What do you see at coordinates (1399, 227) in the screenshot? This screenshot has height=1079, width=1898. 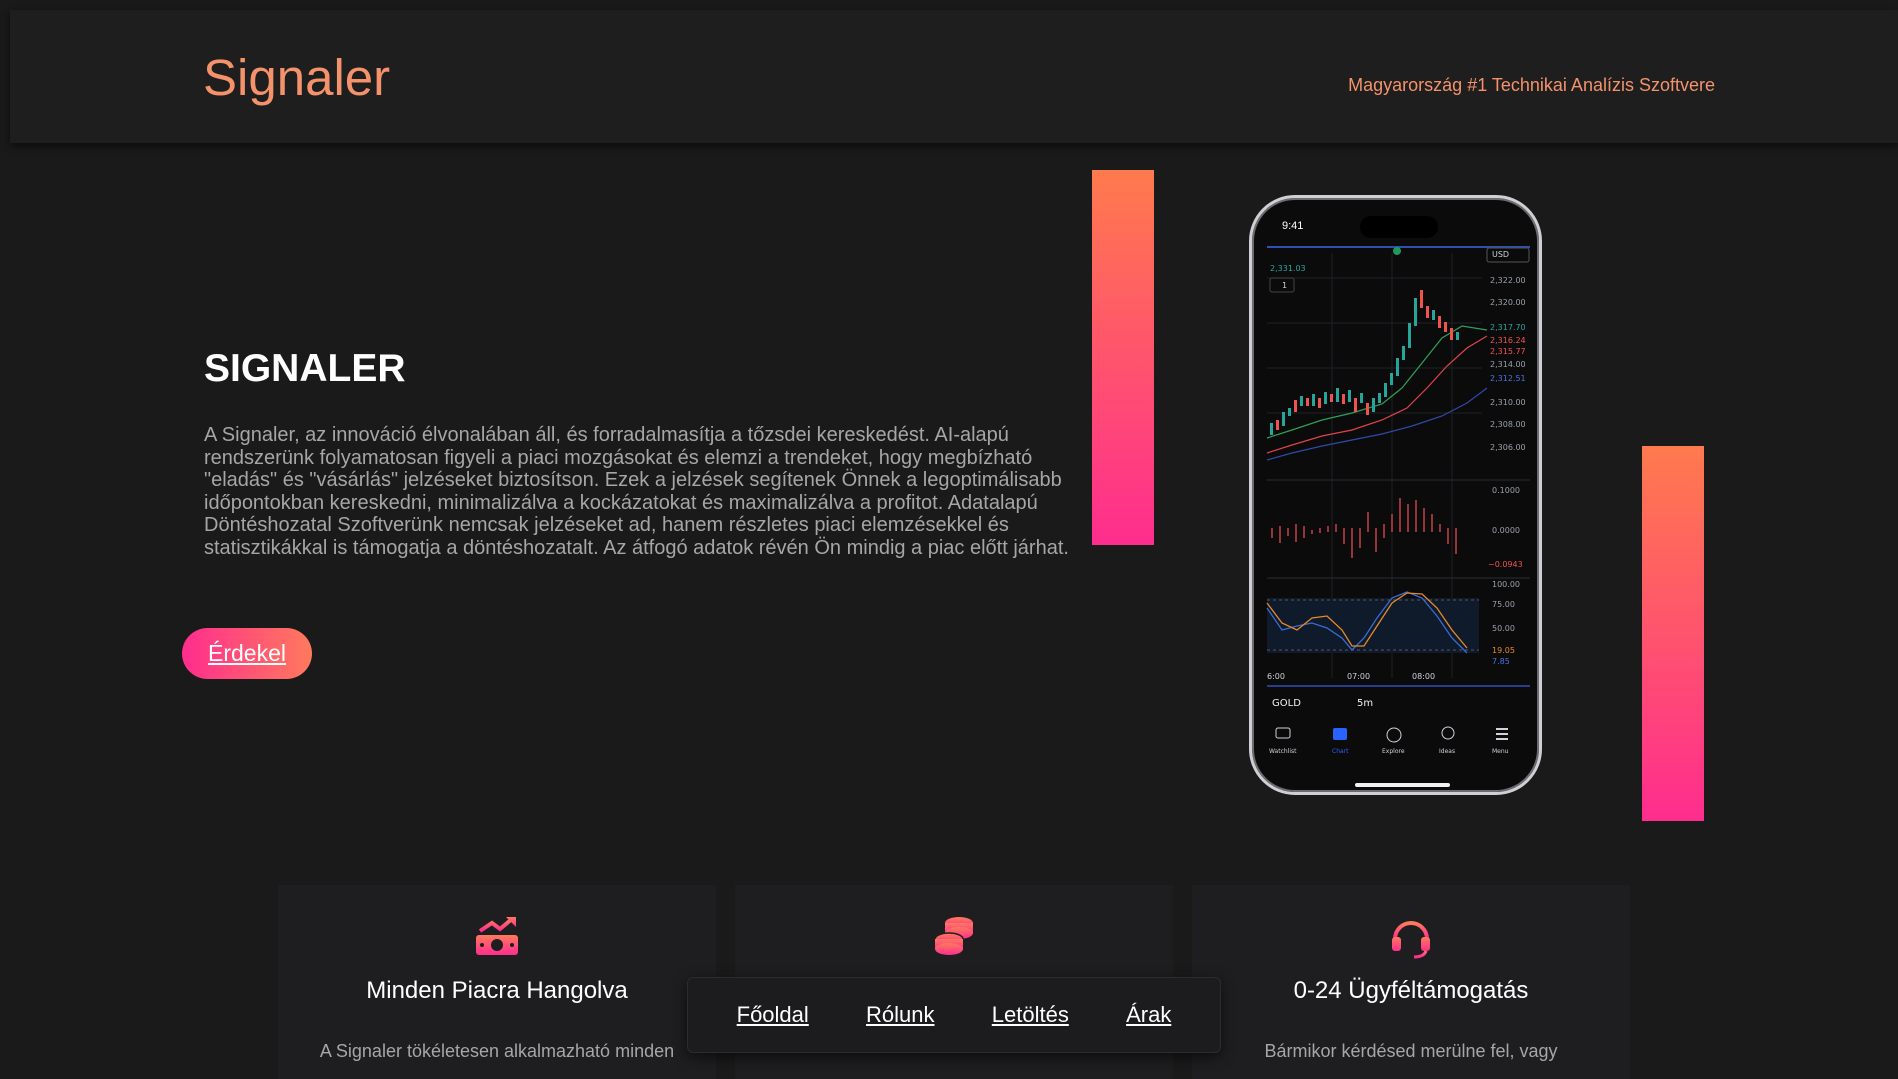 I see `phone-dynamic-island` at bounding box center [1399, 227].